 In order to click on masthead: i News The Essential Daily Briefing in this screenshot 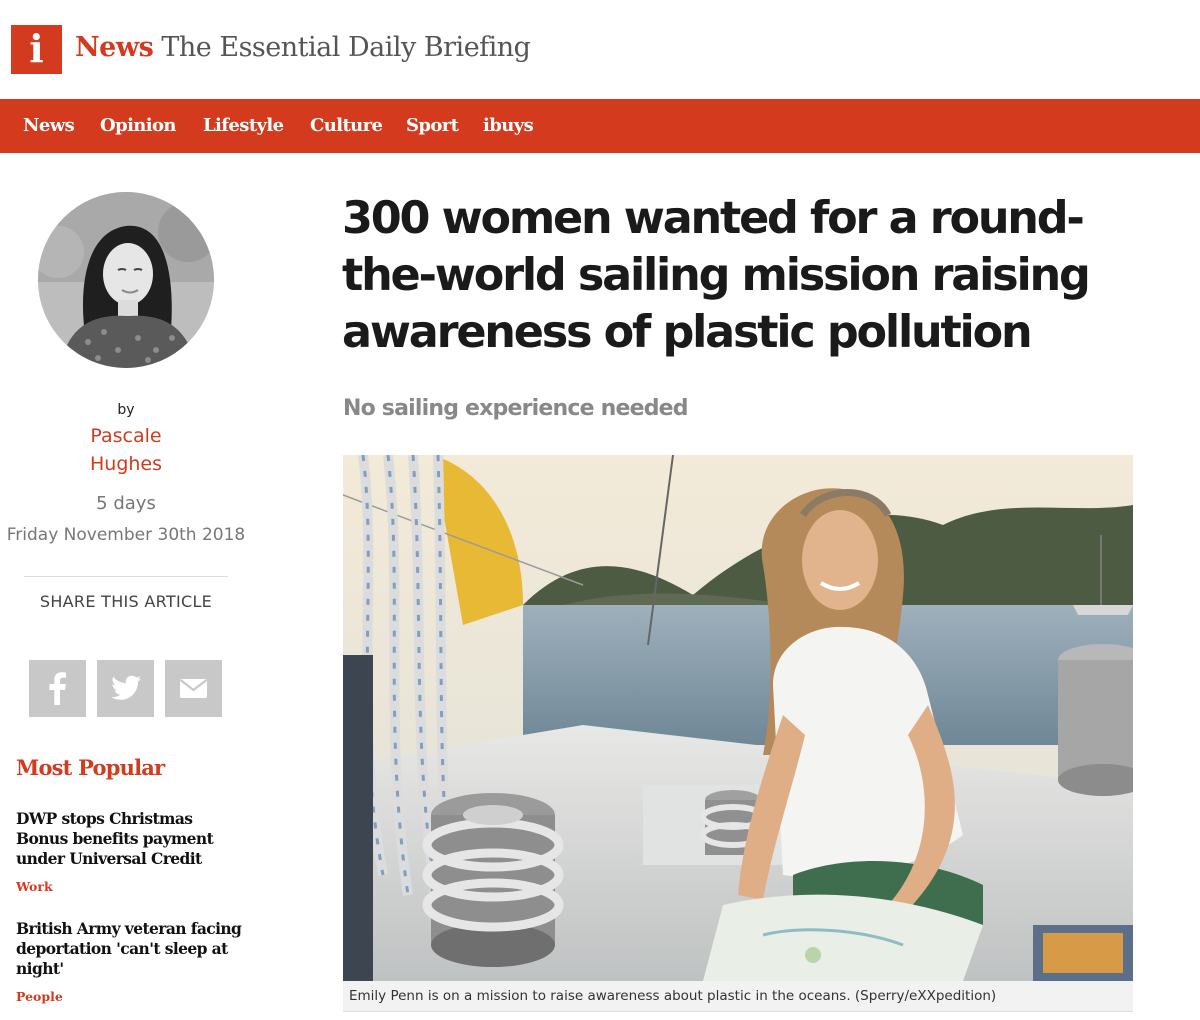, I will do `click(600, 49)`.